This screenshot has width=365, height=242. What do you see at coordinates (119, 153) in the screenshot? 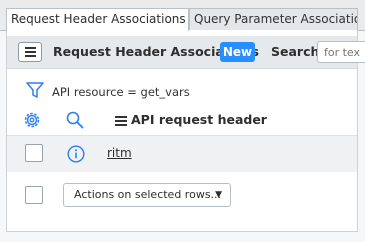
I see `record-link: ritm` at bounding box center [119, 153].